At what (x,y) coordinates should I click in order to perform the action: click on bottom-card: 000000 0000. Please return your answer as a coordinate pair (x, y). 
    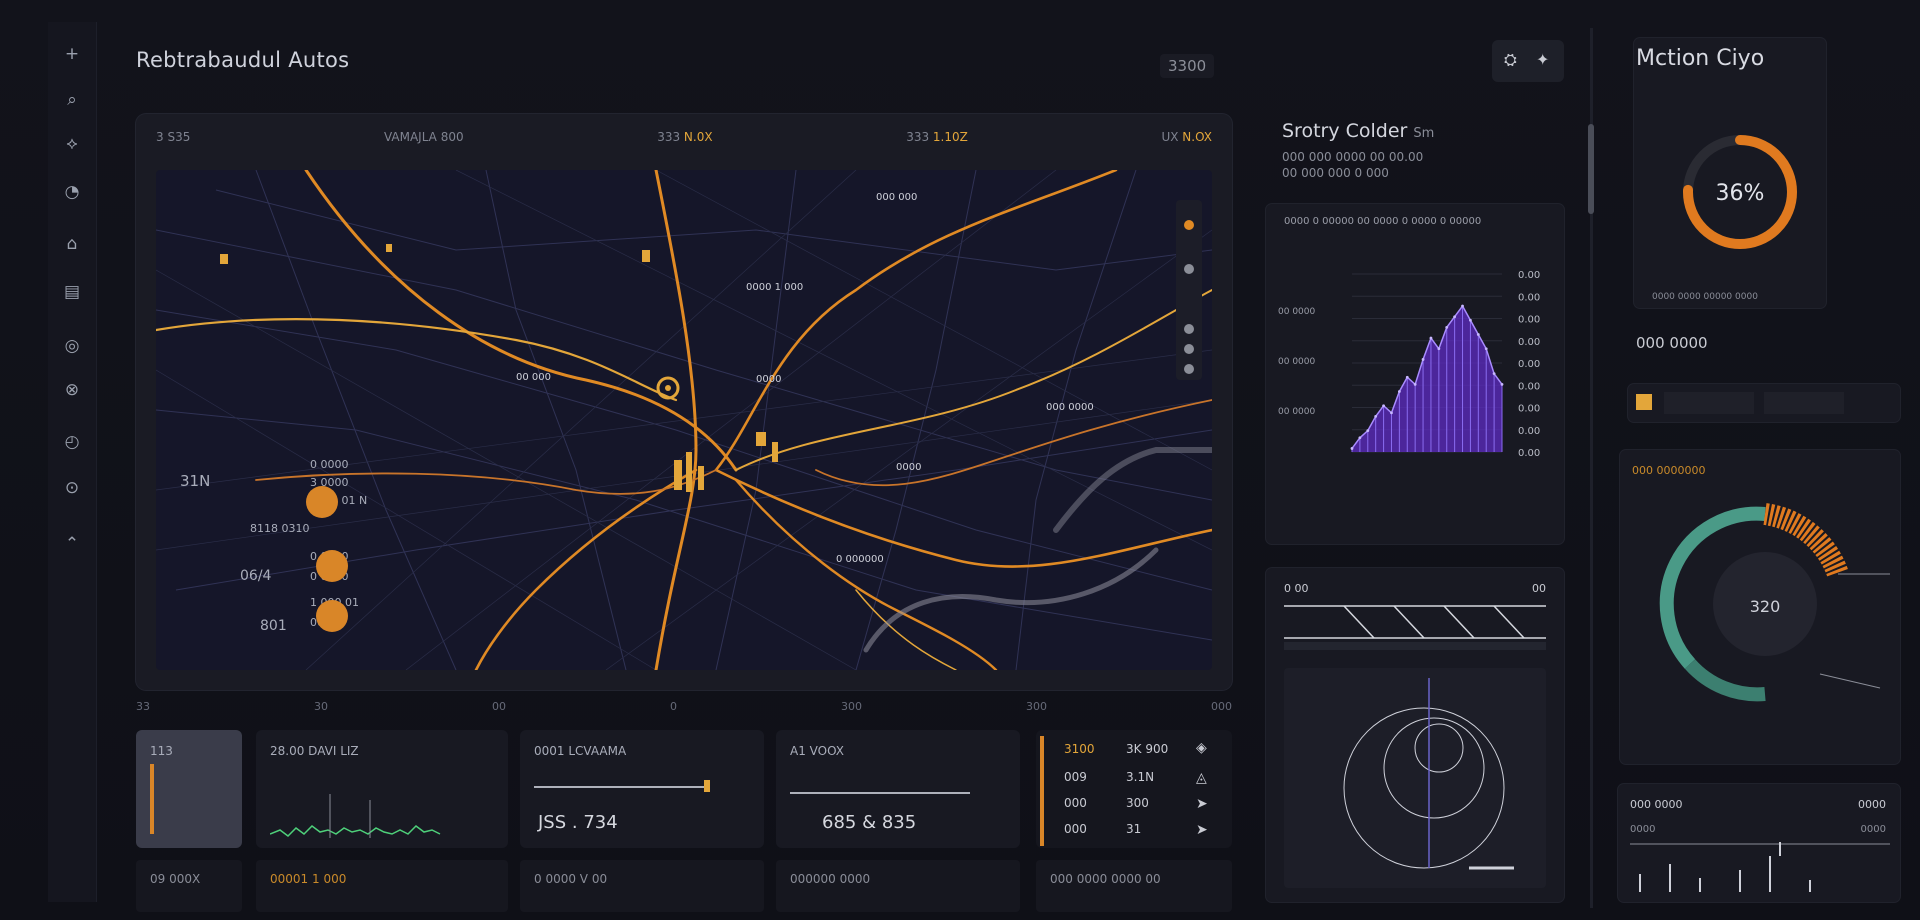
    Looking at the image, I should click on (898, 886).